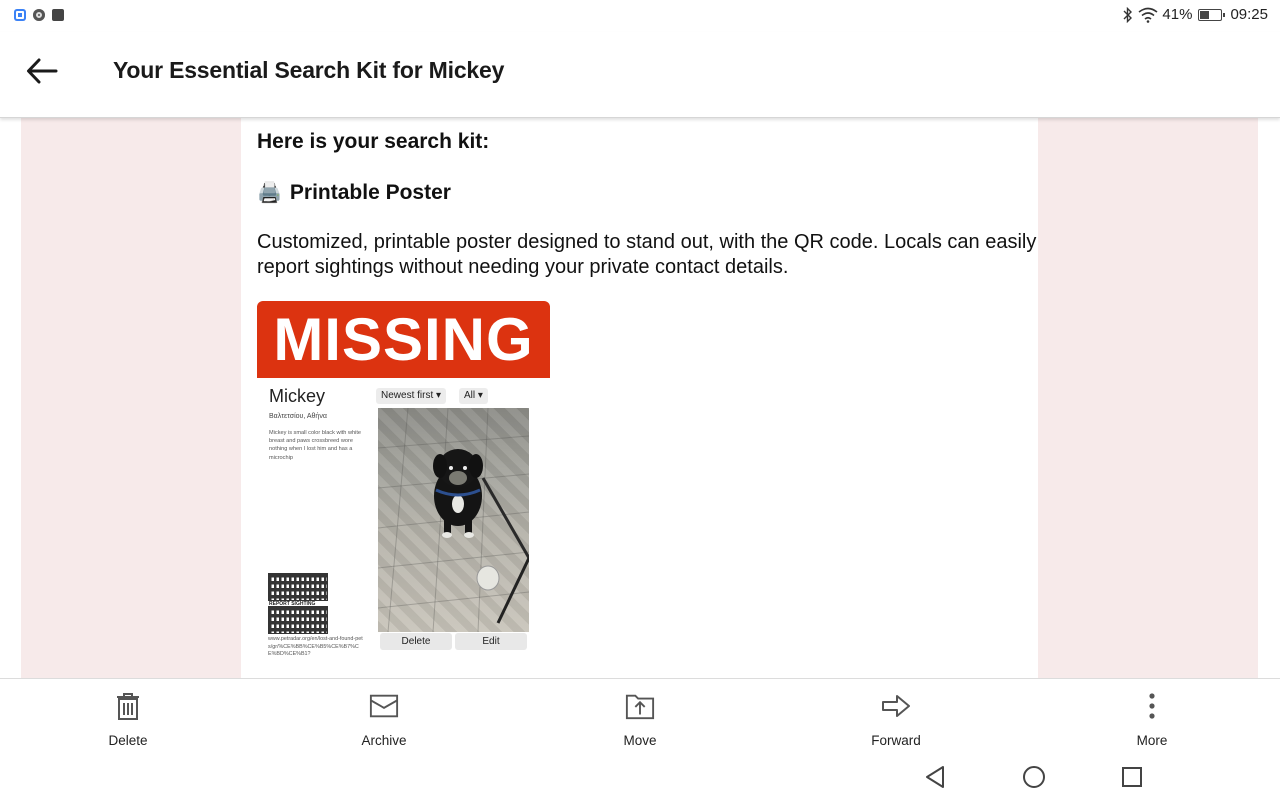 Image resolution: width=1280 pixels, height=800 pixels. I want to click on search-kit-heading: Here is your search kit:, so click(373, 141).